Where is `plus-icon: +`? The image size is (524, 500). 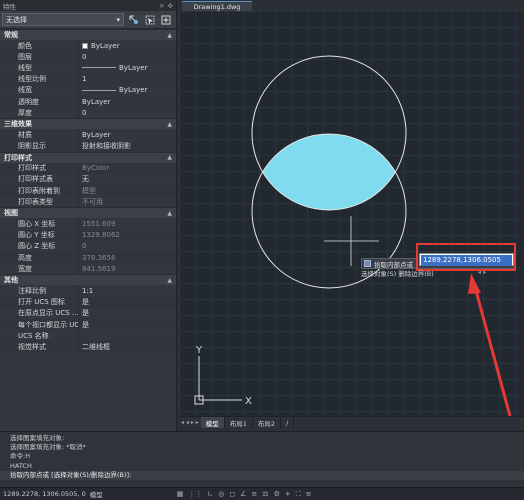 plus-icon: + is located at coordinates (288, 494).